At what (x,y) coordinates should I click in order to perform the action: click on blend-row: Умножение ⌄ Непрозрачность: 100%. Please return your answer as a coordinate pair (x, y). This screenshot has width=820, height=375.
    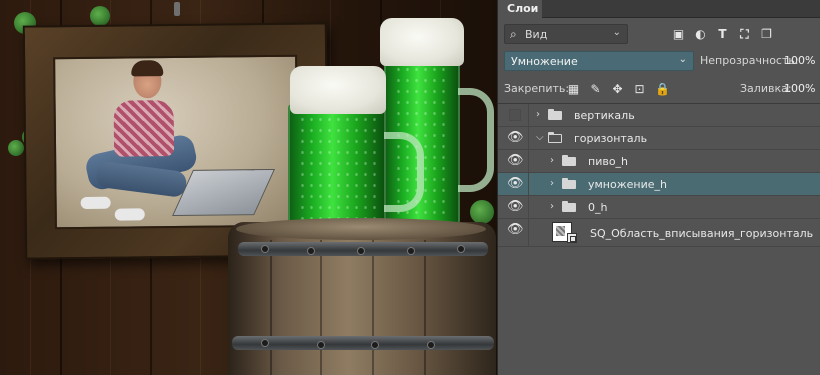
    Looking at the image, I should click on (659, 61).